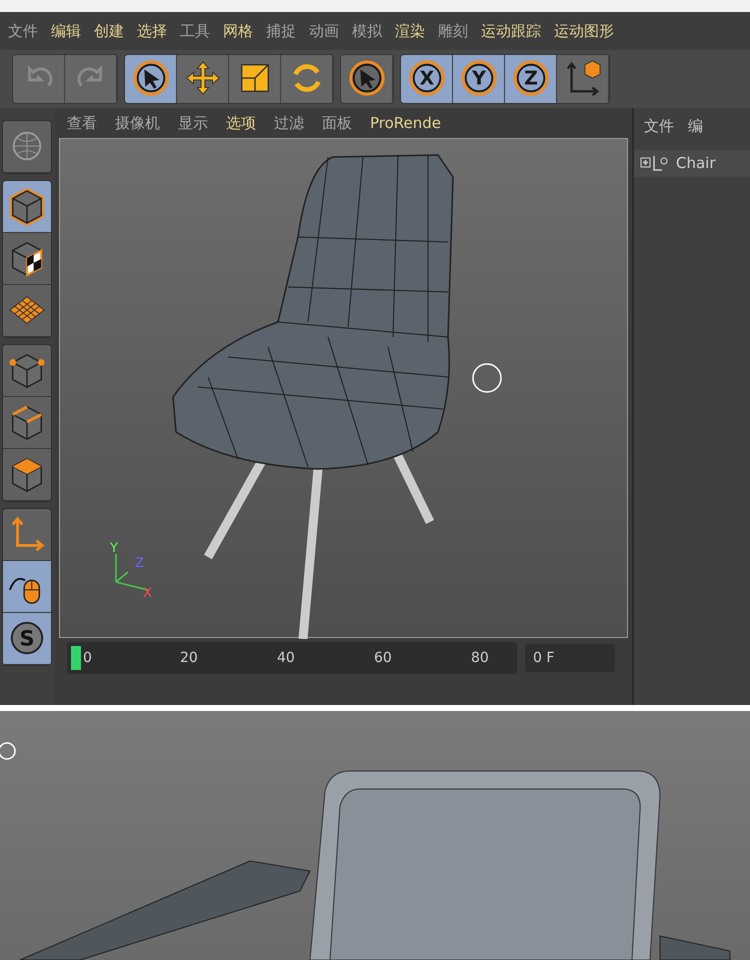 The width and height of the screenshot is (750, 960). Describe the element at coordinates (286, 658) in the screenshot. I see `timeline-tick-label: 40` at that location.